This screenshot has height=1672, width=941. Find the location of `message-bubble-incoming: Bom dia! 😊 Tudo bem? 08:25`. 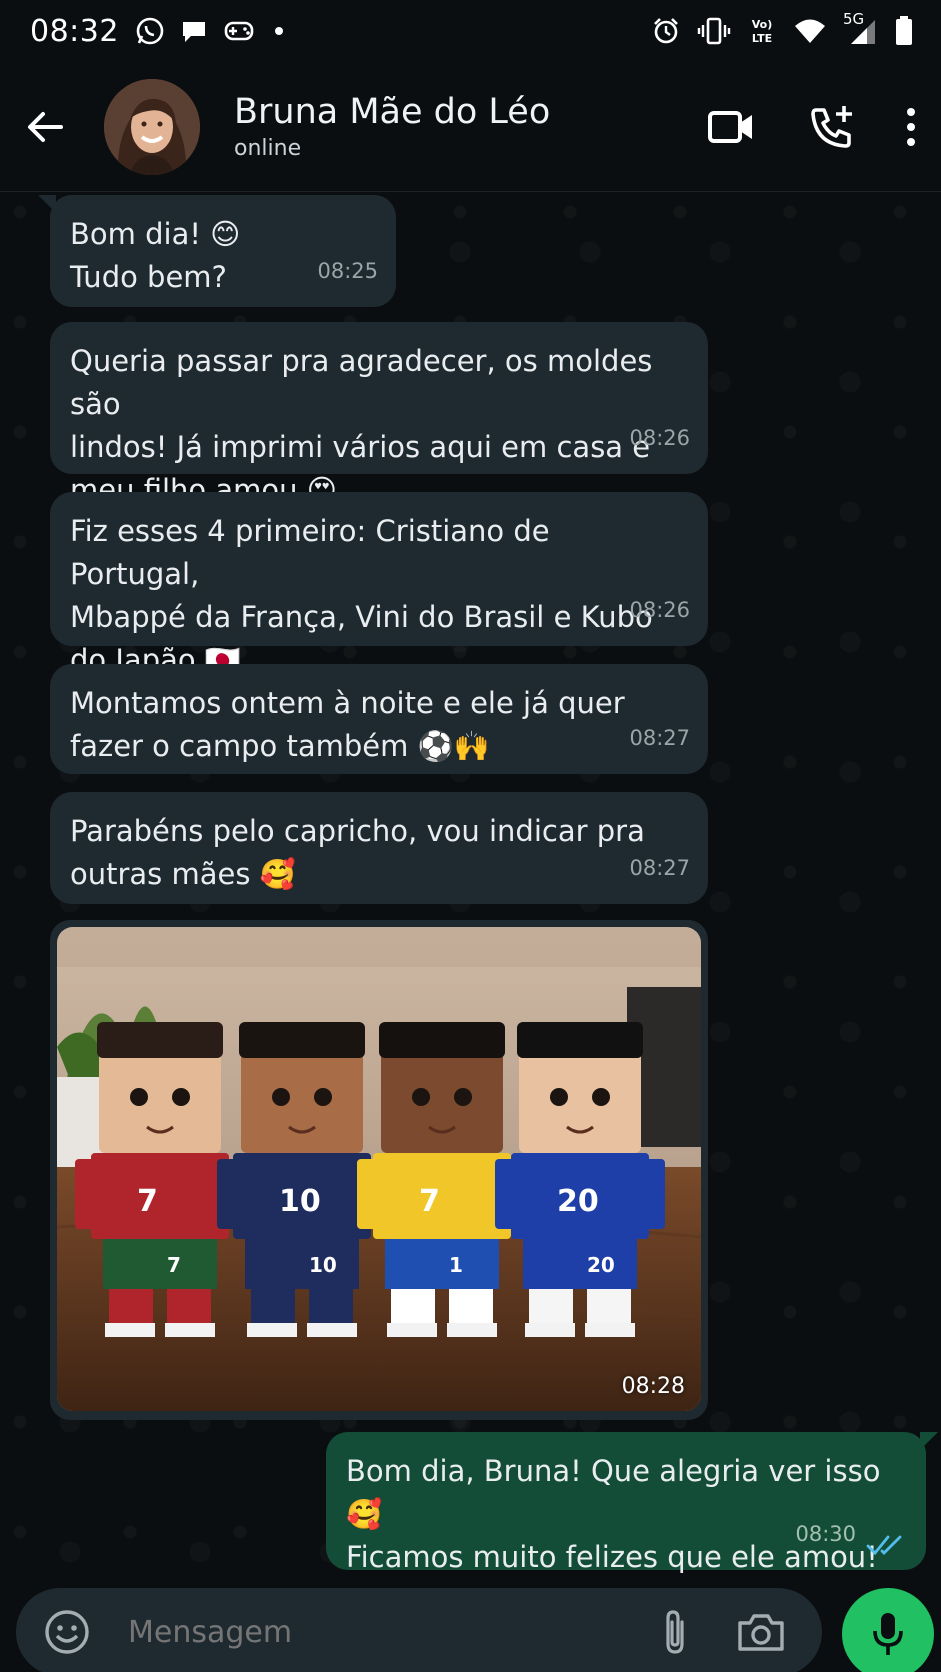

message-bubble-incoming: Bom dia! 😊 Tudo bem? 08:25 is located at coordinates (217, 251).